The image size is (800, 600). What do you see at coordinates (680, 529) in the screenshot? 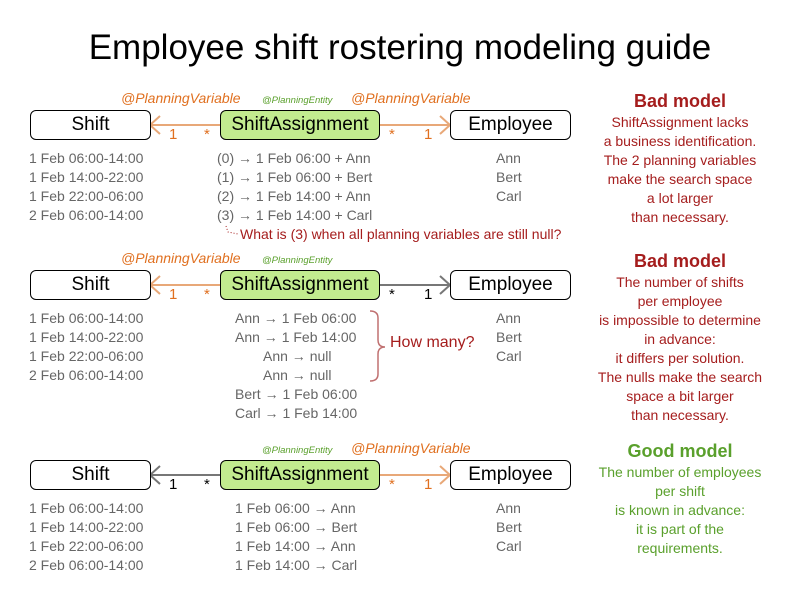
I see `verdict-line: it is part of the` at bounding box center [680, 529].